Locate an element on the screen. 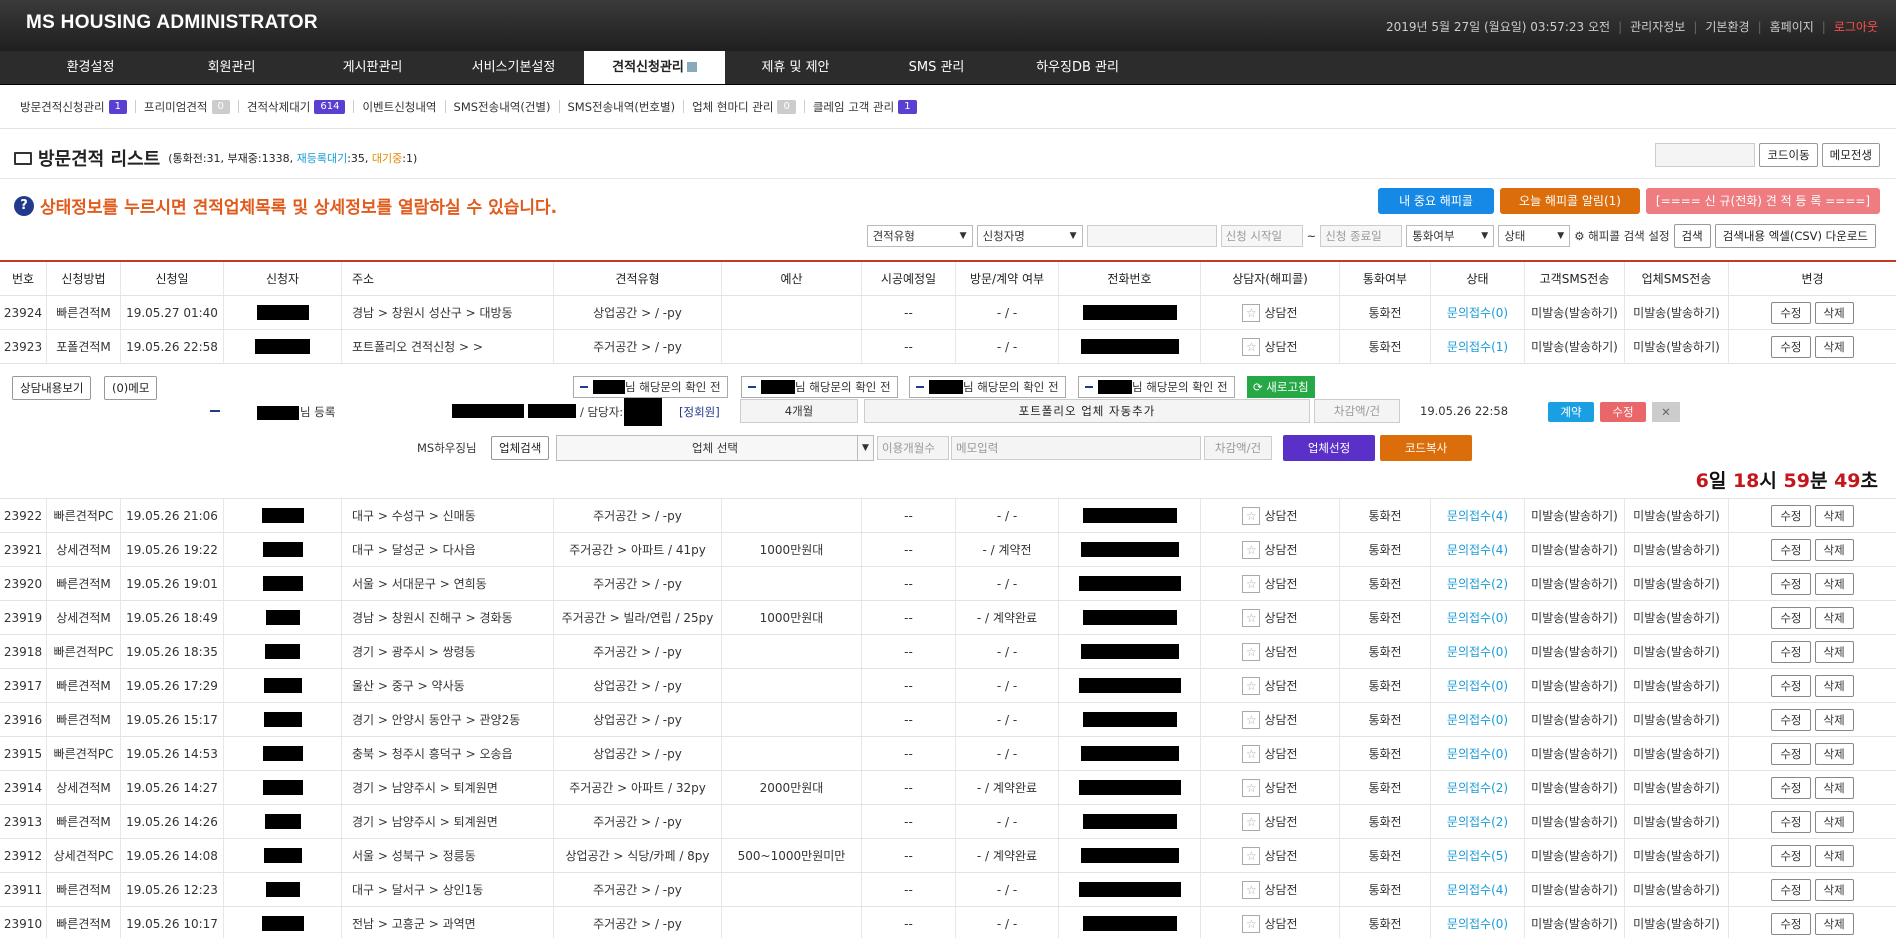  name-select: 신청자명 ▼ is located at coordinates (1029, 236).